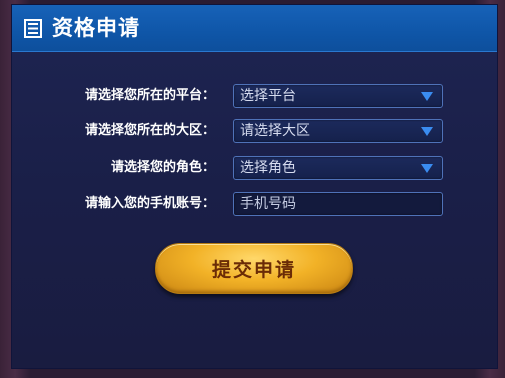  I want to click on role-label: 请选择您的角色：, so click(162, 167).